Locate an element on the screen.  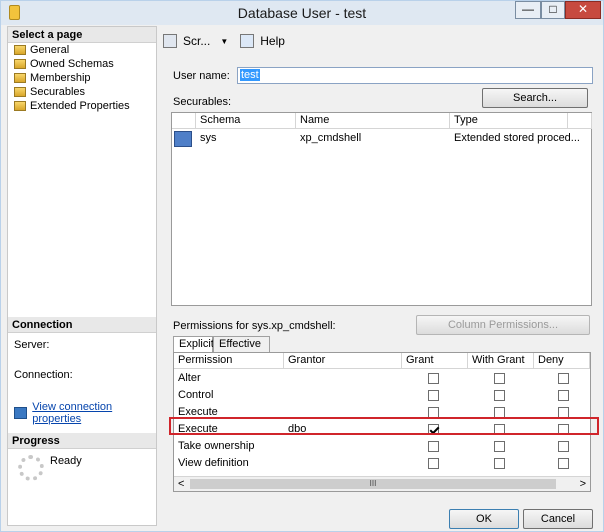
permissions-label: Permissions for sys.xp_cmdshell: is located at coordinates (254, 326).